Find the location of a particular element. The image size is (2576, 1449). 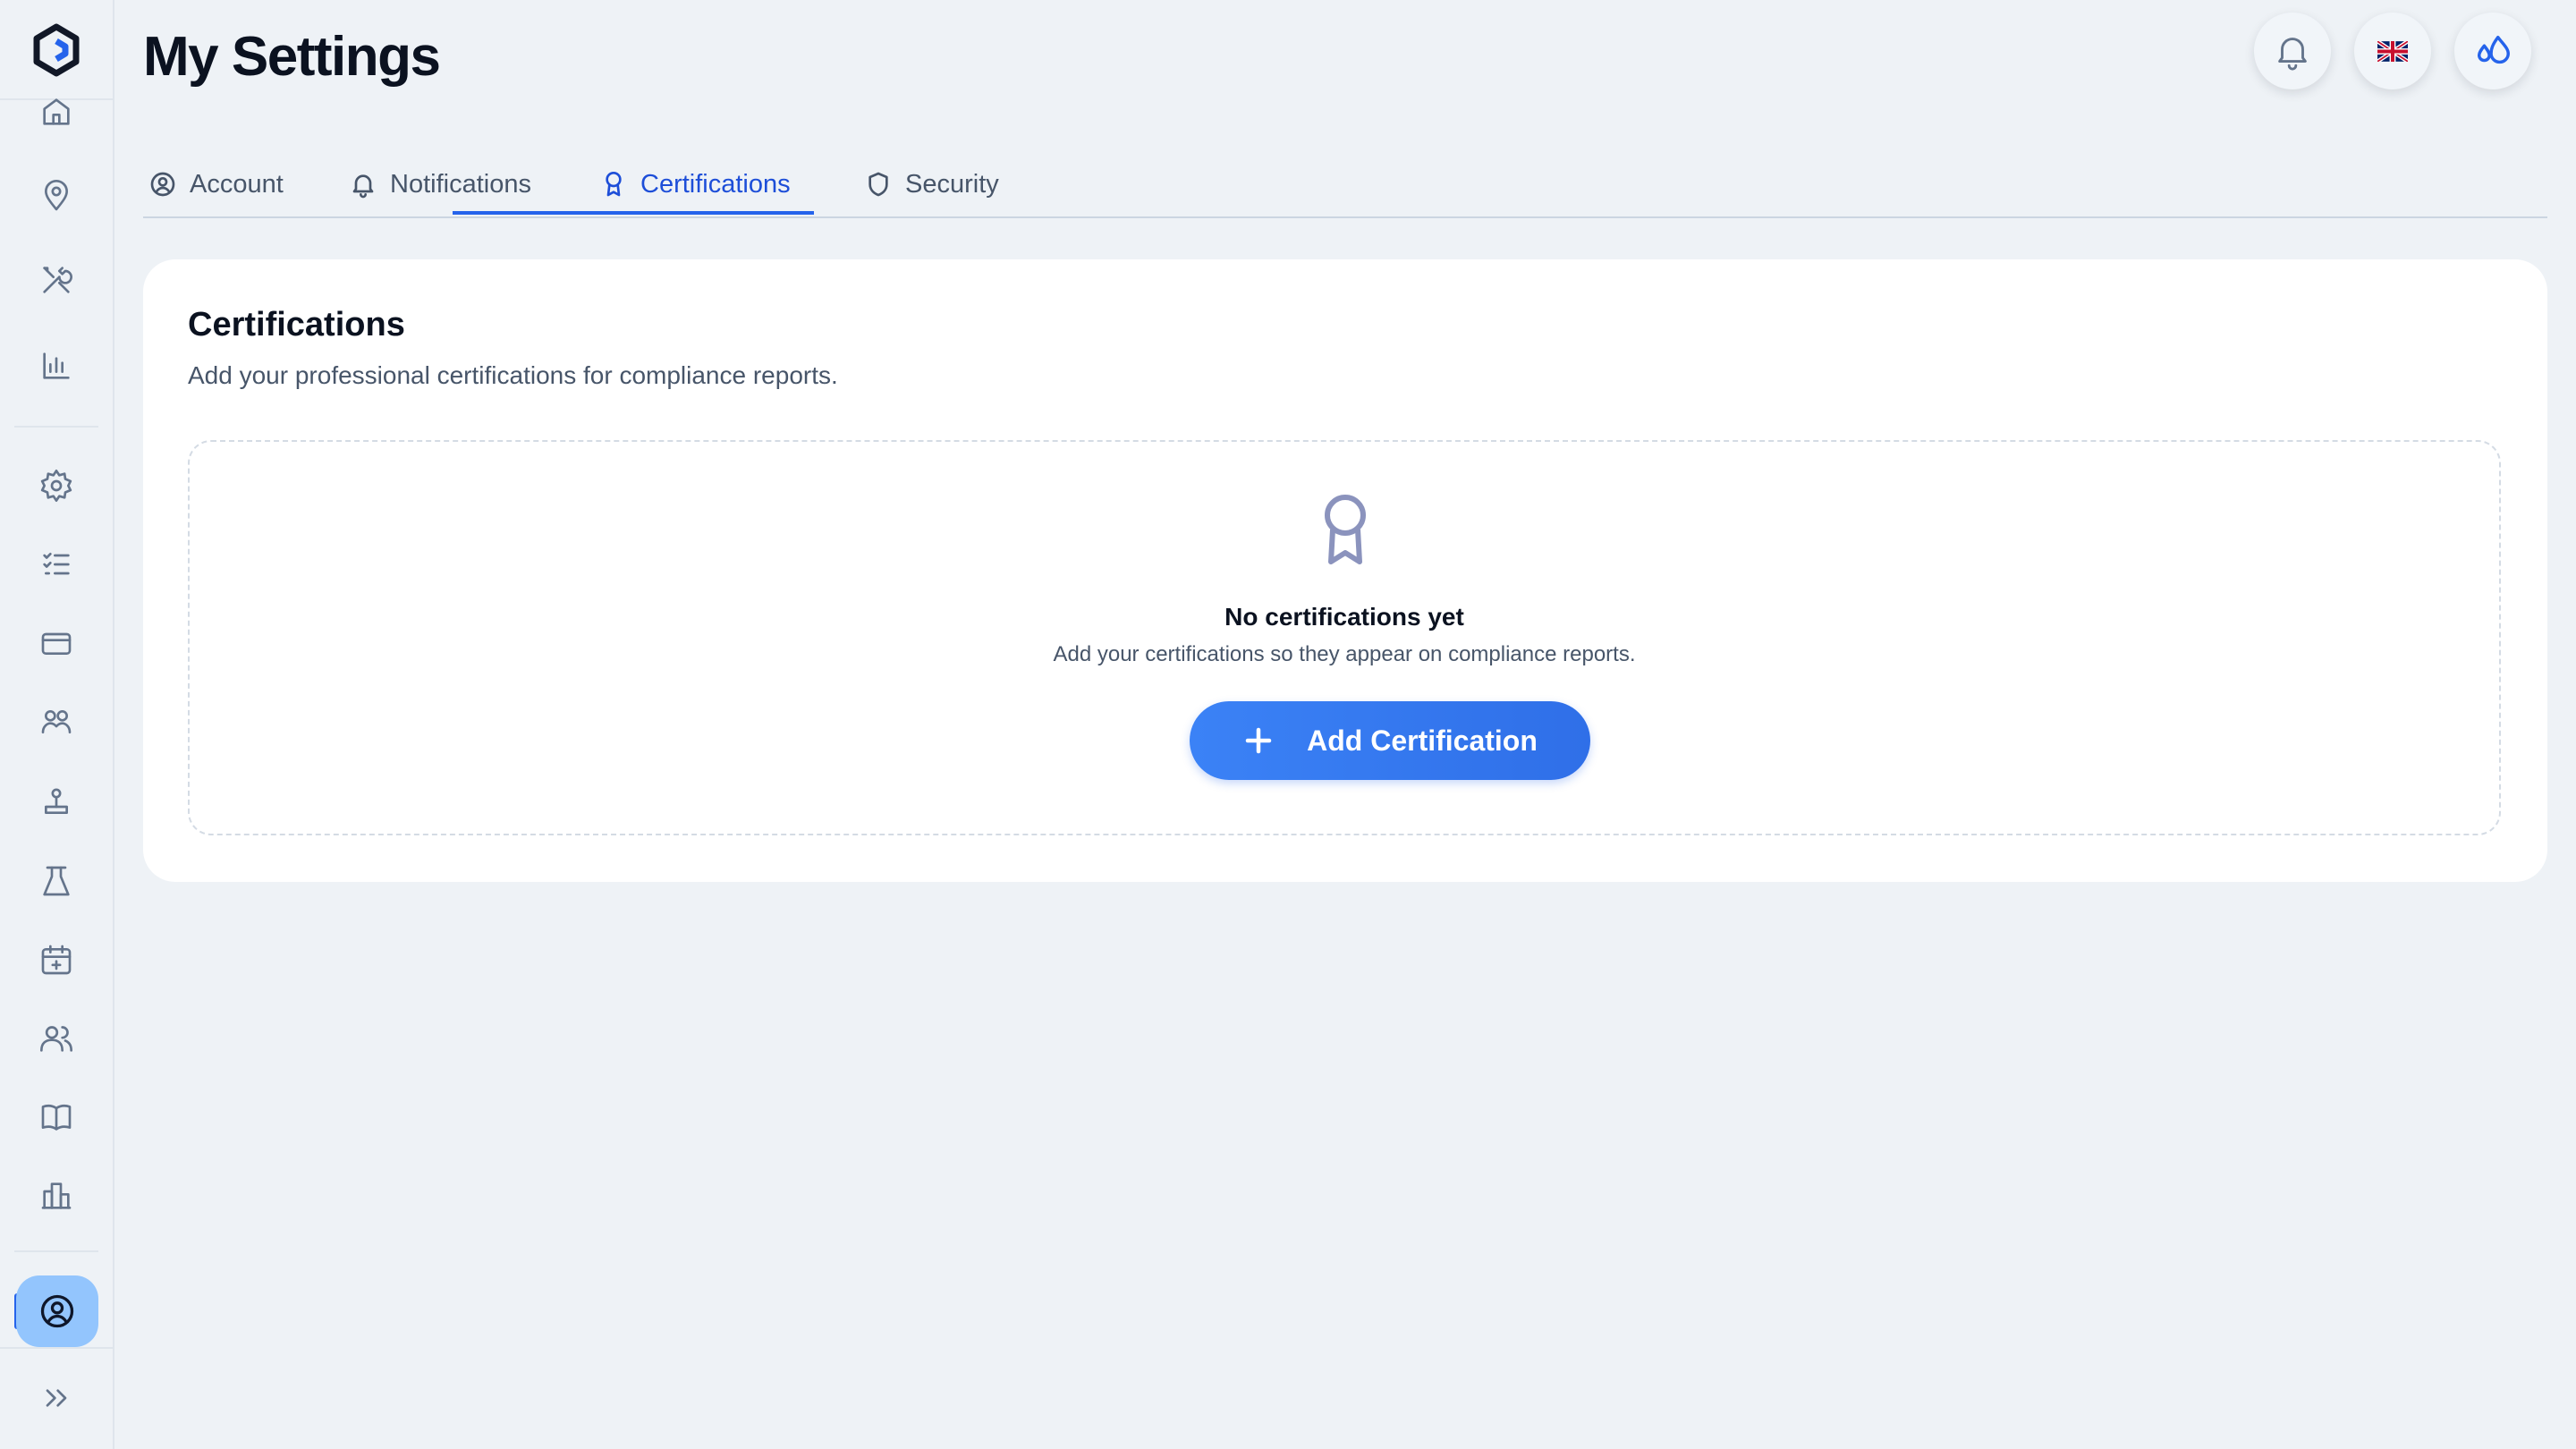

joystick-icon is located at coordinates (56, 801).